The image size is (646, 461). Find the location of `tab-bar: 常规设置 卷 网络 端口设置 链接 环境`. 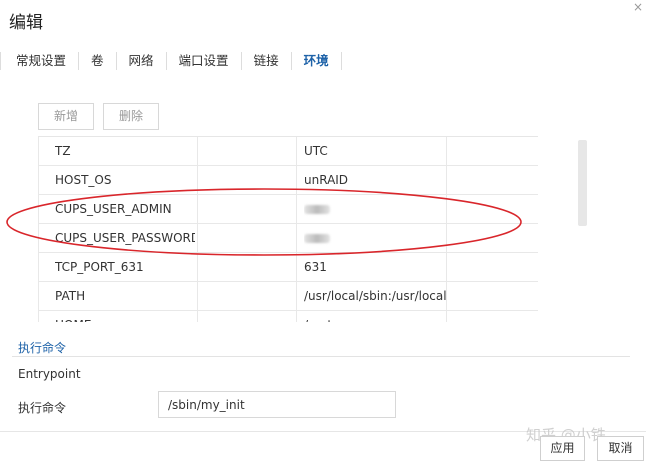

tab-bar: 常规设置 卷 网络 端口设置 链接 环境 is located at coordinates (171, 61).